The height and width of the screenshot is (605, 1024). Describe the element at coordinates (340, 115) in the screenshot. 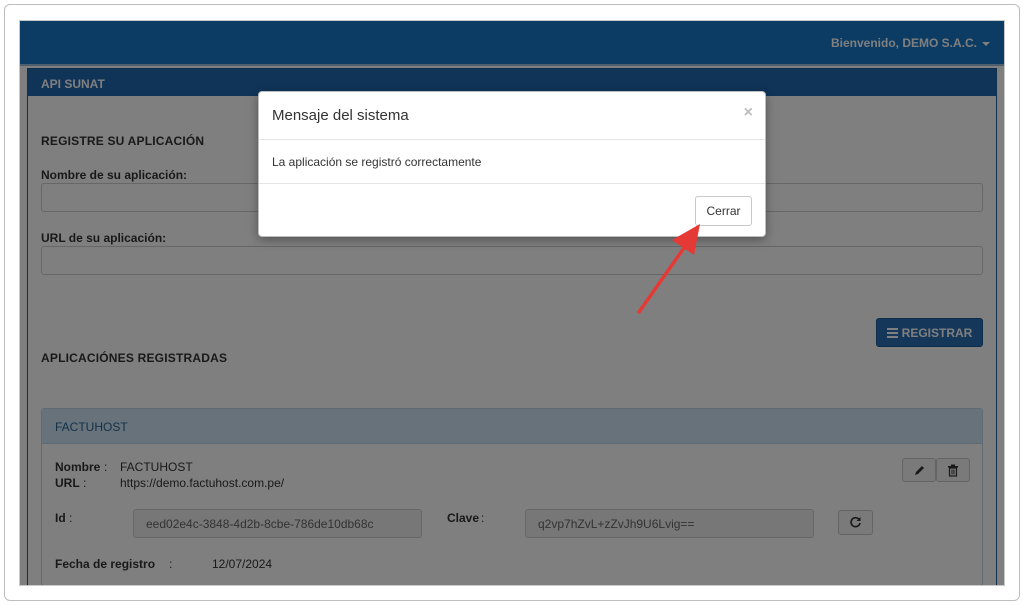

I see `dialog-title: Mensaje del sistema` at that location.